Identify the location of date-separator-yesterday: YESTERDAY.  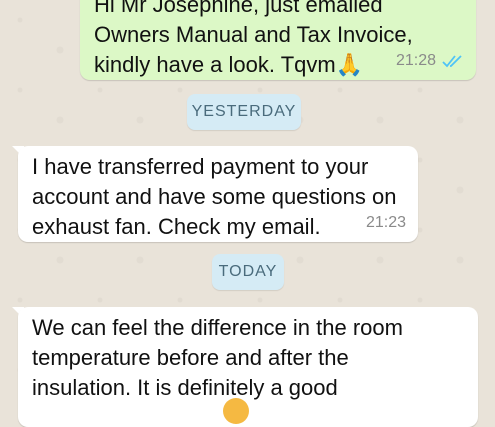
(244, 112).